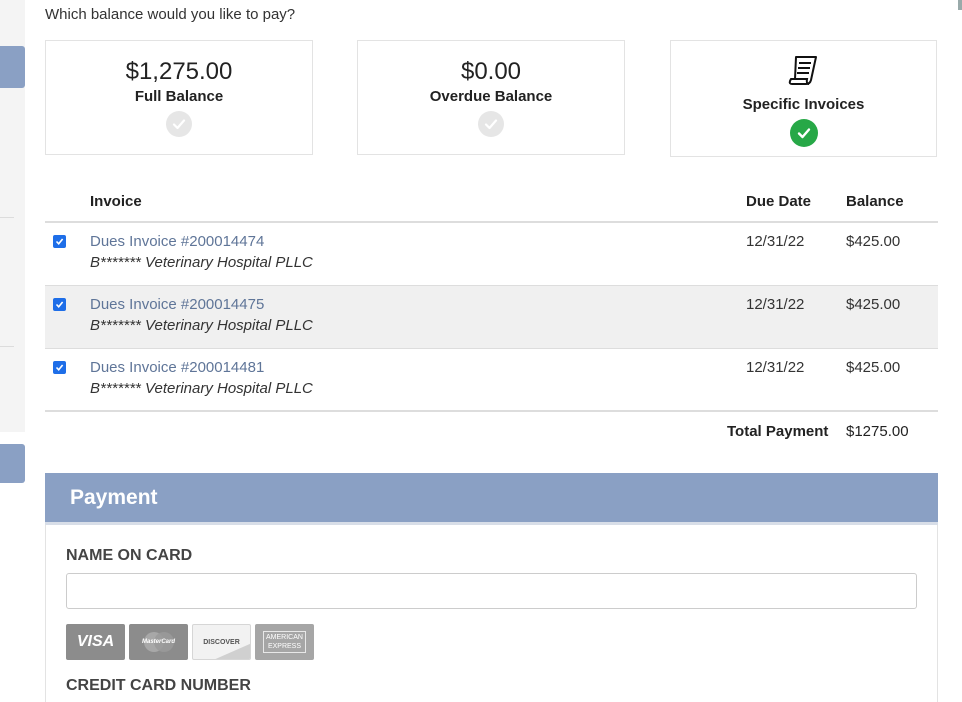 This screenshot has width=962, height=702. I want to click on invoice-document-icon, so click(803, 70).